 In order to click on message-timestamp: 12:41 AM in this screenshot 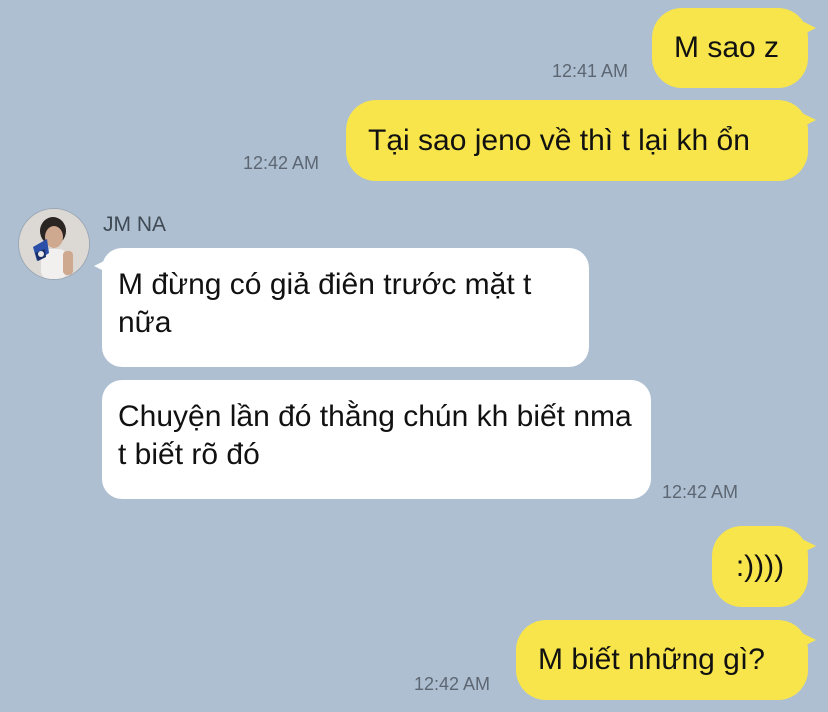, I will do `click(590, 71)`.